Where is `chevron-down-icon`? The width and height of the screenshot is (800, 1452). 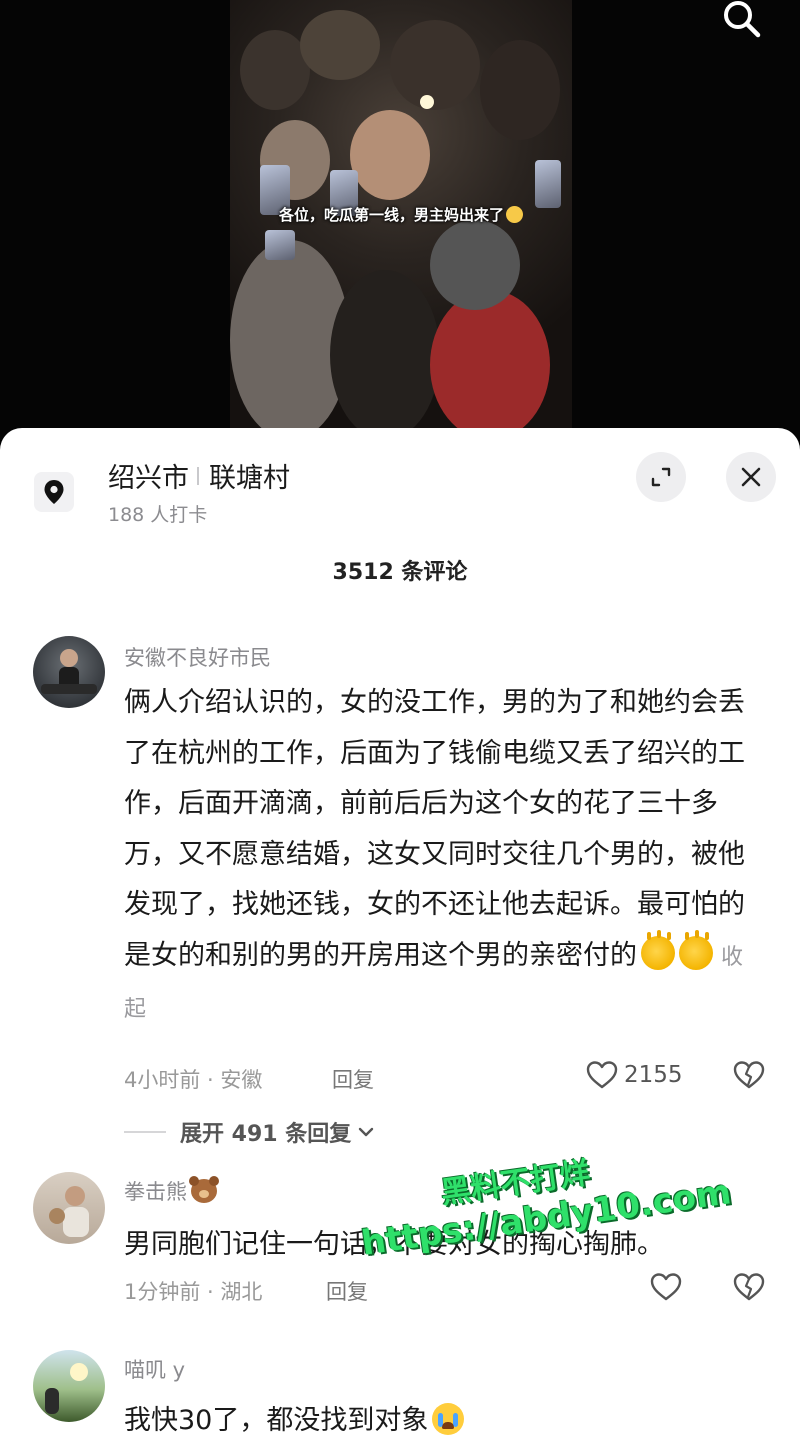 chevron-down-icon is located at coordinates (366, 1132).